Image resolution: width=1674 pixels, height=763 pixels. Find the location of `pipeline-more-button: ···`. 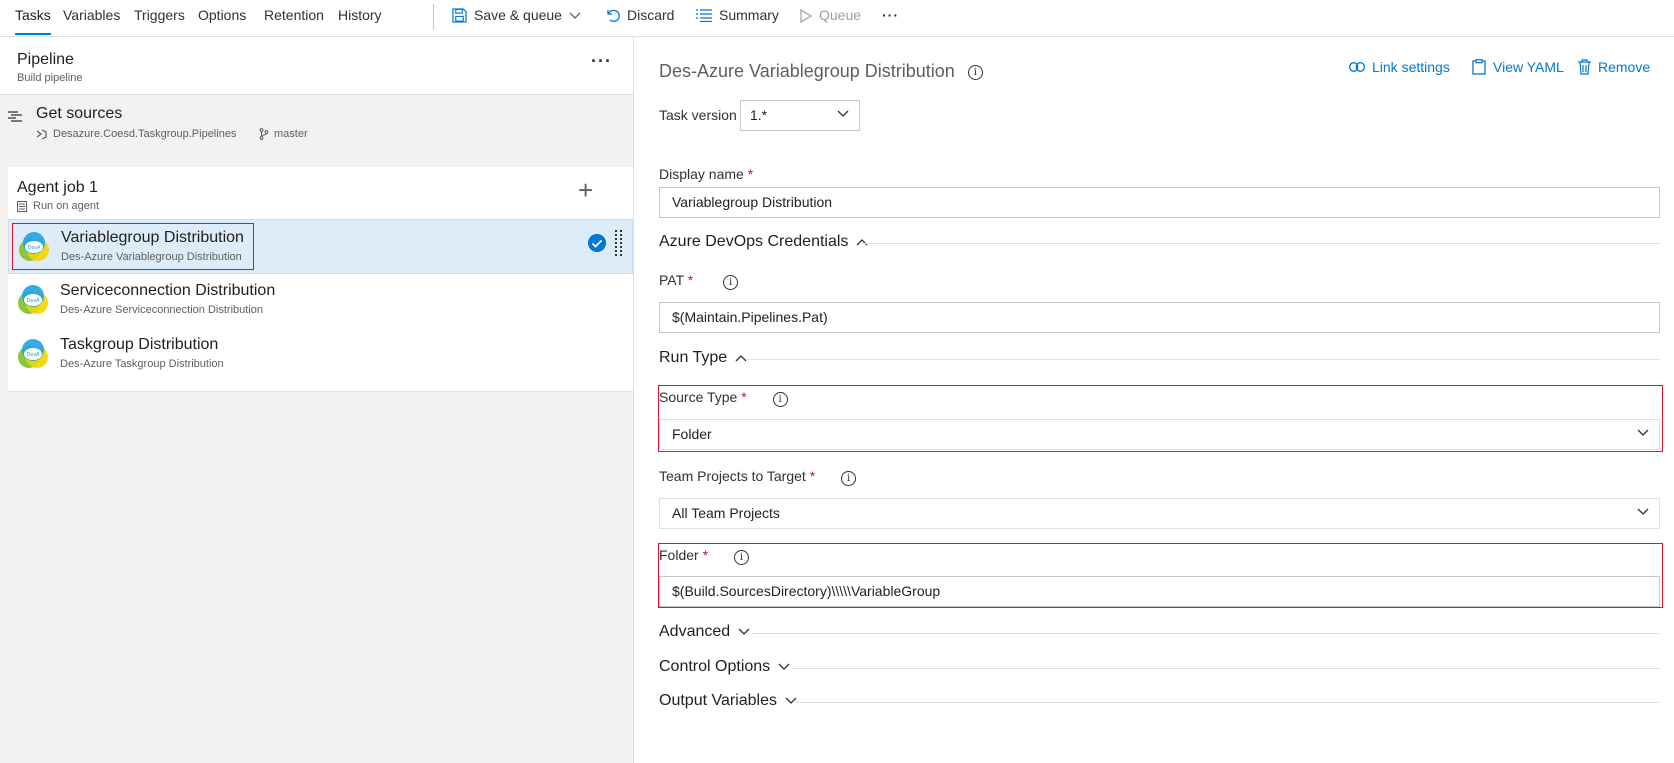

pipeline-more-button: ··· is located at coordinates (601, 61).